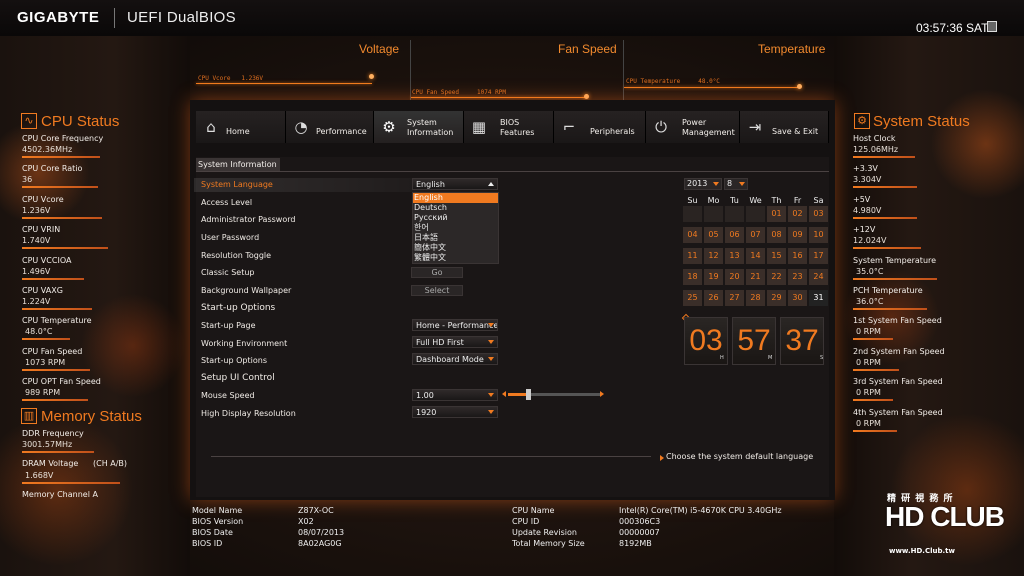 This screenshot has width=1024, height=576. I want to click on calendar-day: 10, so click(818, 235).